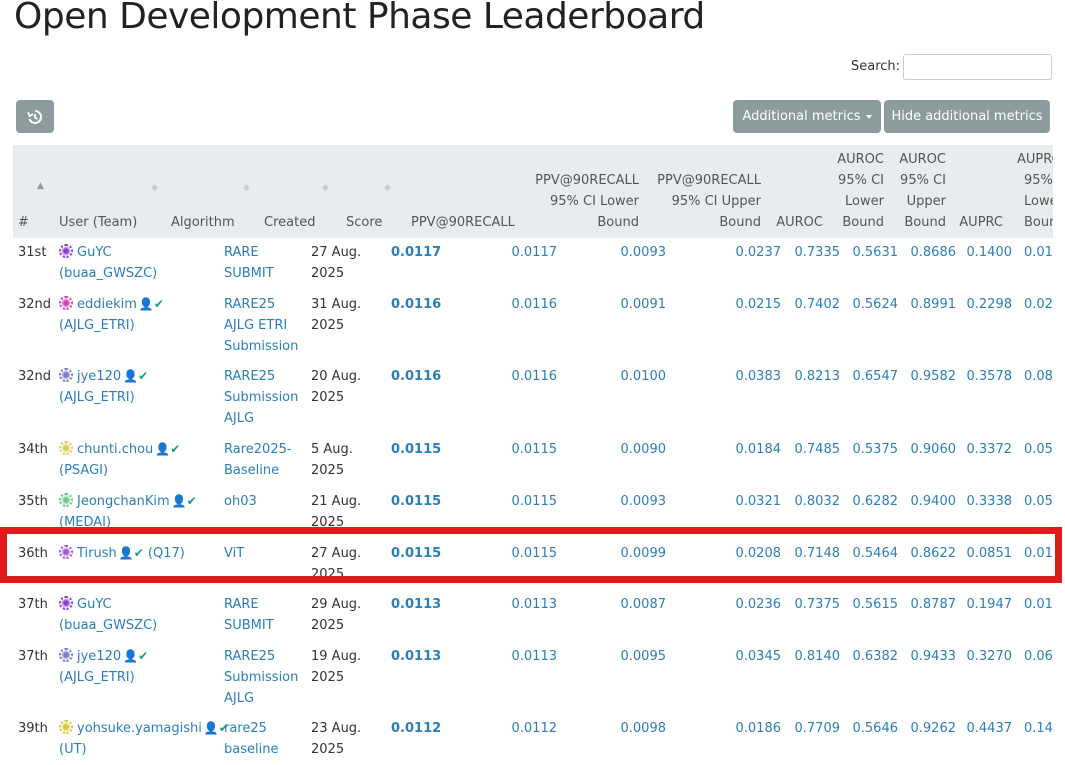  What do you see at coordinates (934, 604) in the screenshot?
I see `metric-auroc-hi: 0.8787` at bounding box center [934, 604].